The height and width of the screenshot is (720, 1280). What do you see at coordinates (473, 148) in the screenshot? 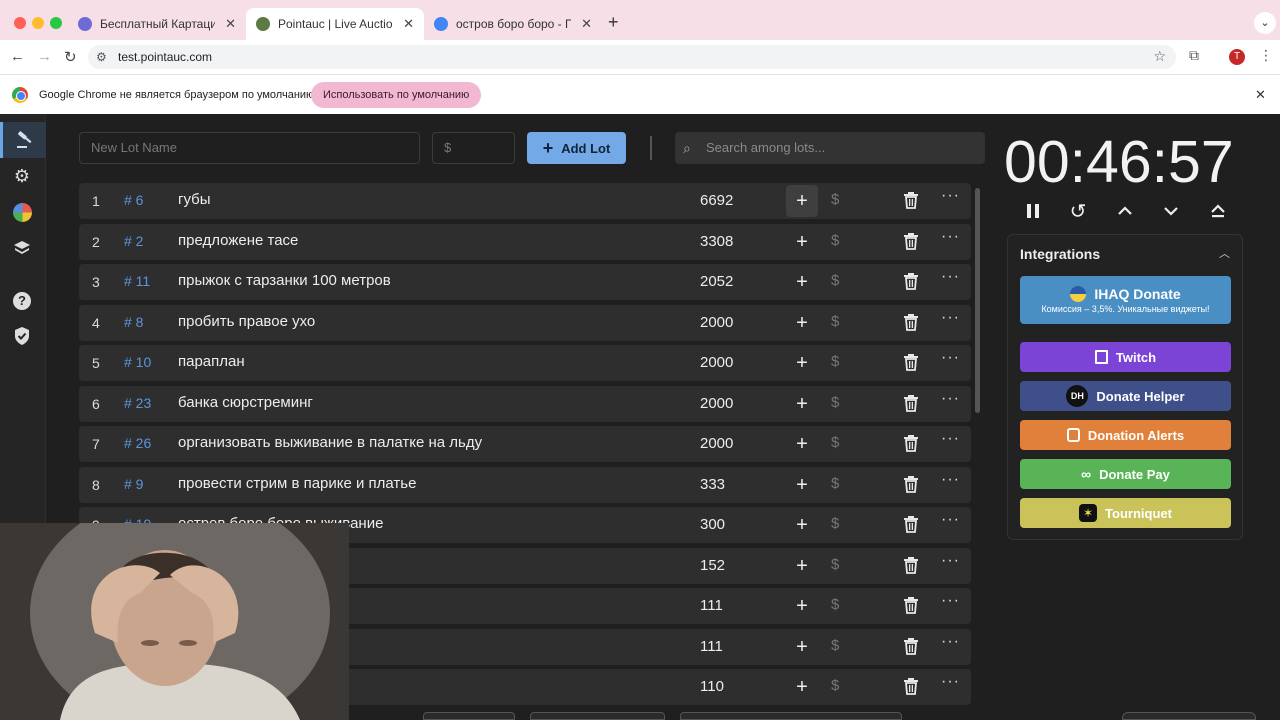
I see `lot-amount-input: $` at bounding box center [473, 148].